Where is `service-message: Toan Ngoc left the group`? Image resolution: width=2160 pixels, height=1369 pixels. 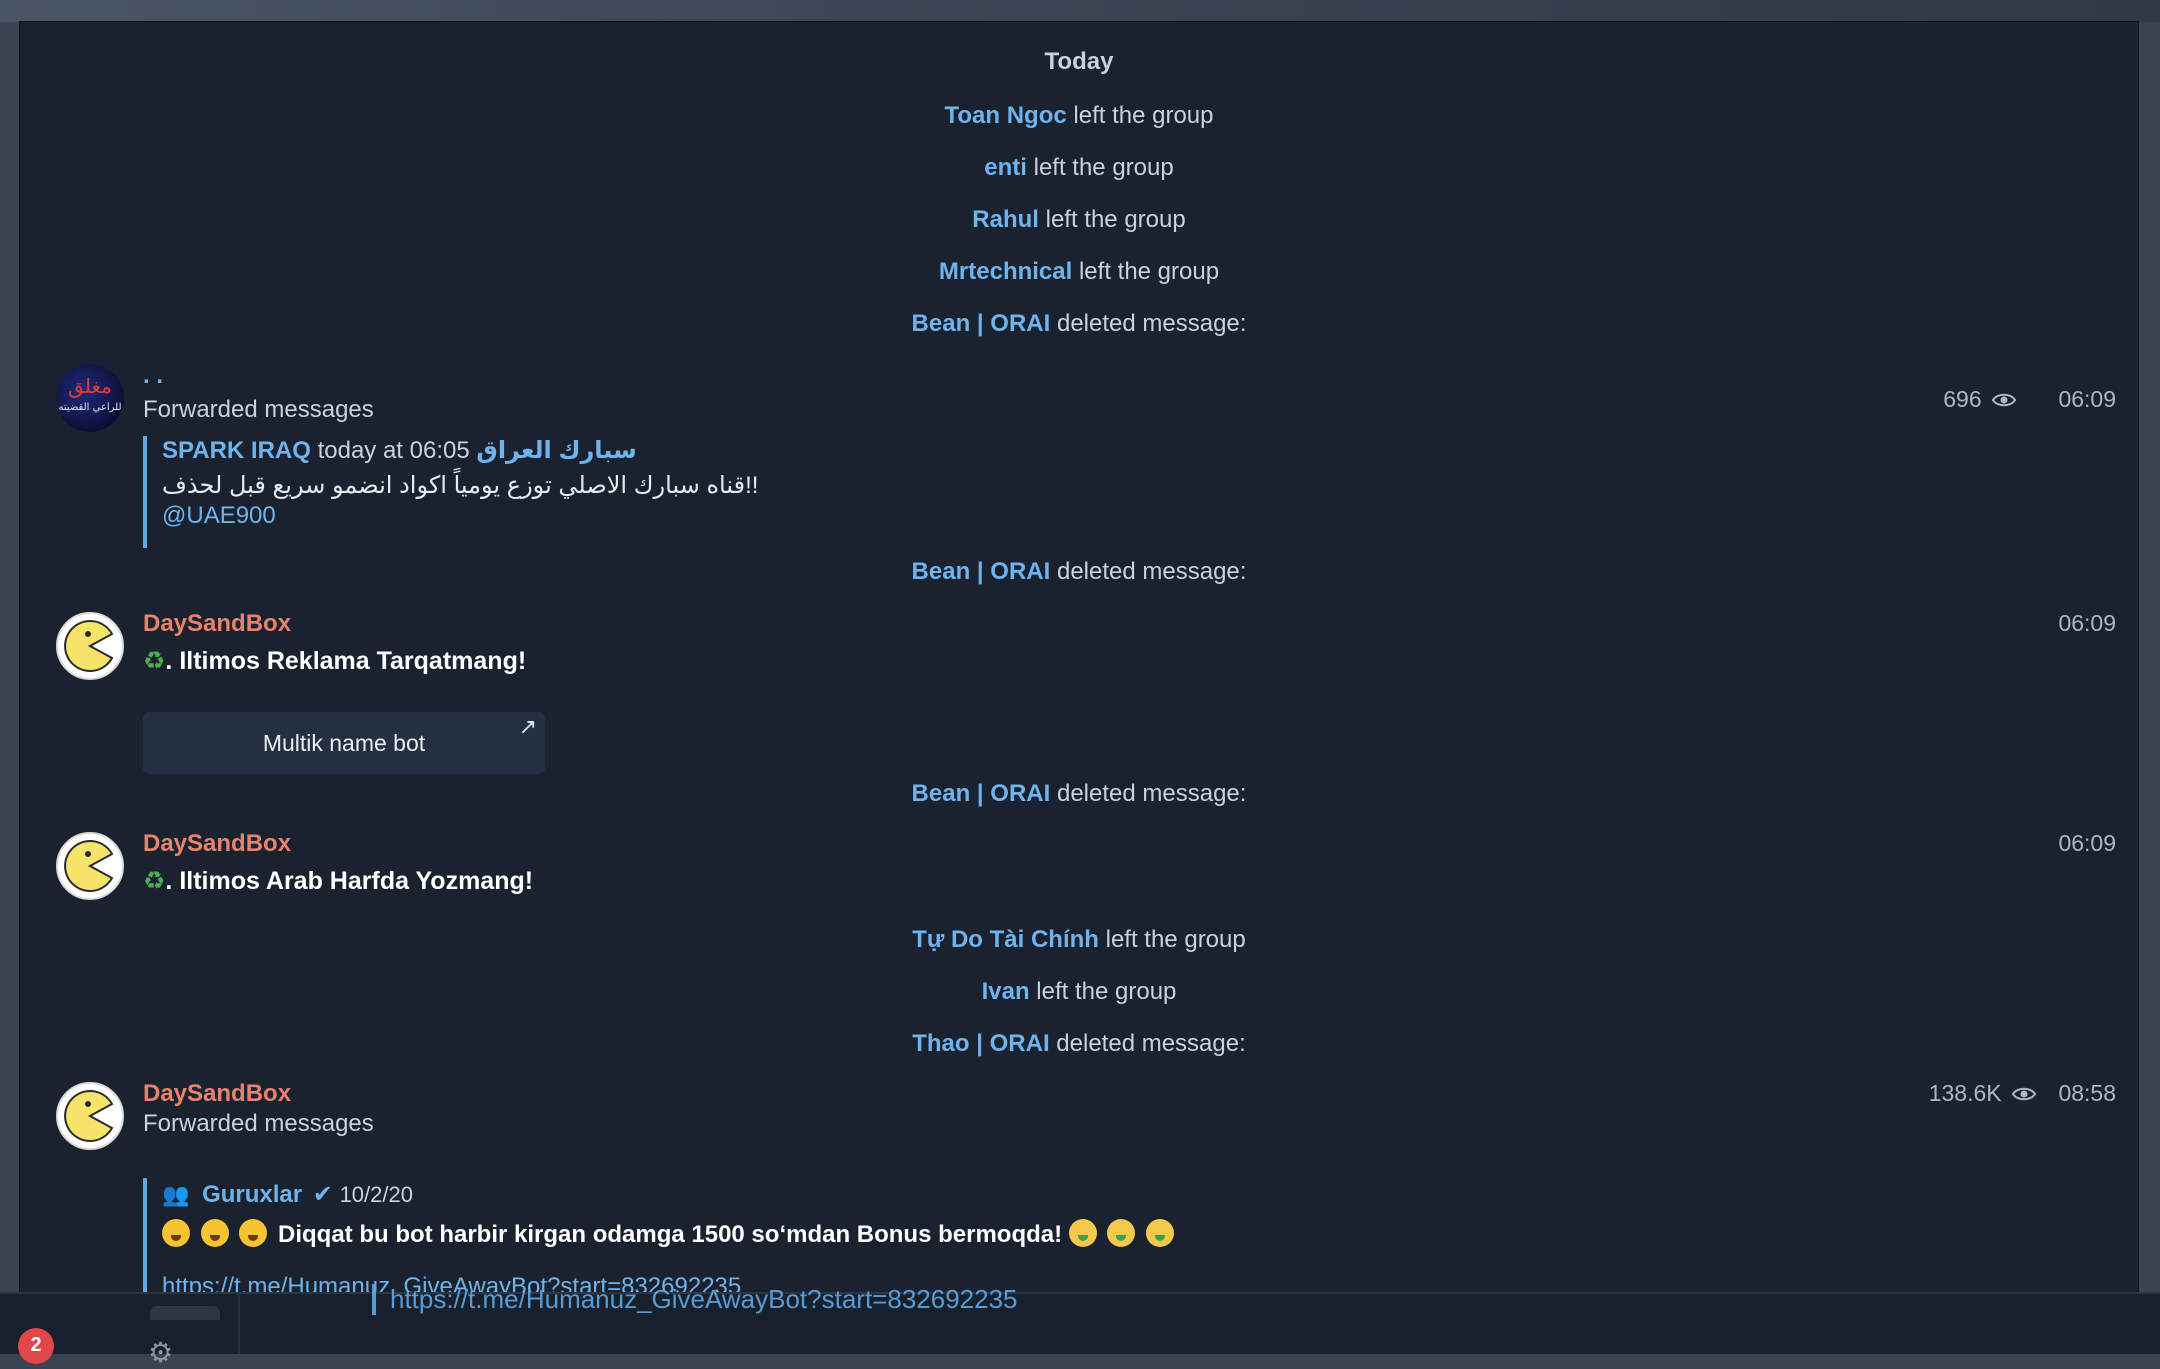 service-message: Toan Ngoc left the group is located at coordinates (1079, 116).